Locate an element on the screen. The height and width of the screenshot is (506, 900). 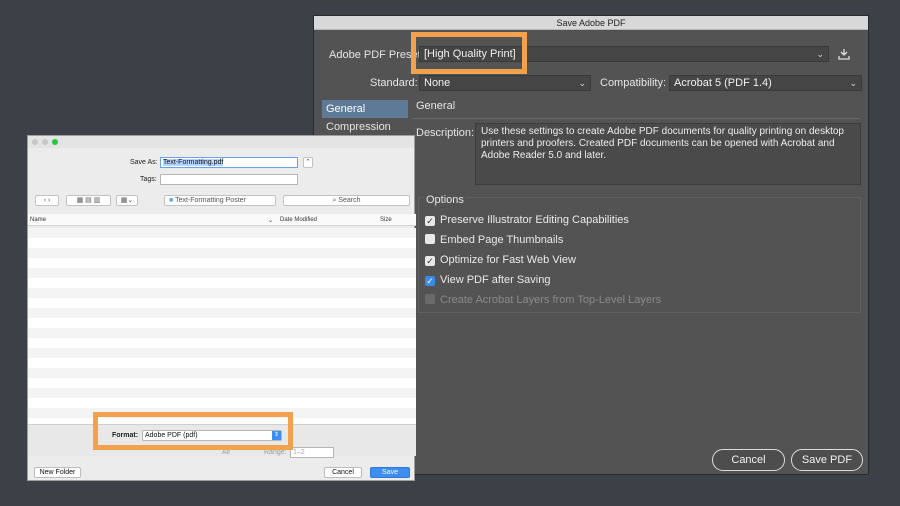
divider is located at coordinates (636, 118).